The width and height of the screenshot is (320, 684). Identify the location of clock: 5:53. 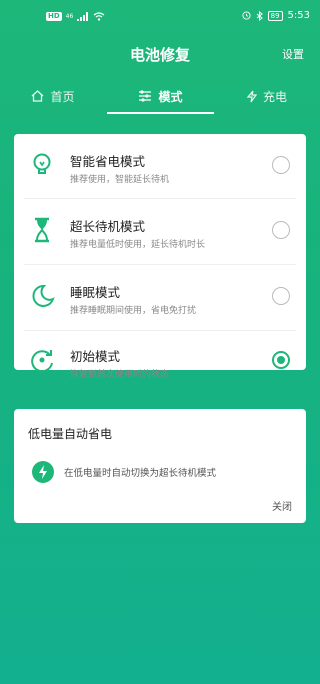
(298, 15).